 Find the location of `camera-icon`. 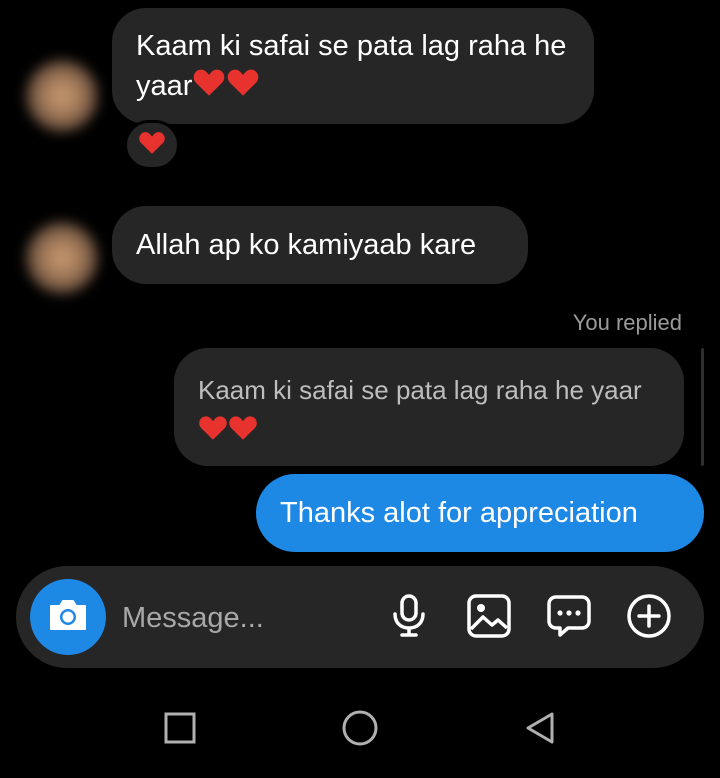

camera-icon is located at coordinates (68, 617).